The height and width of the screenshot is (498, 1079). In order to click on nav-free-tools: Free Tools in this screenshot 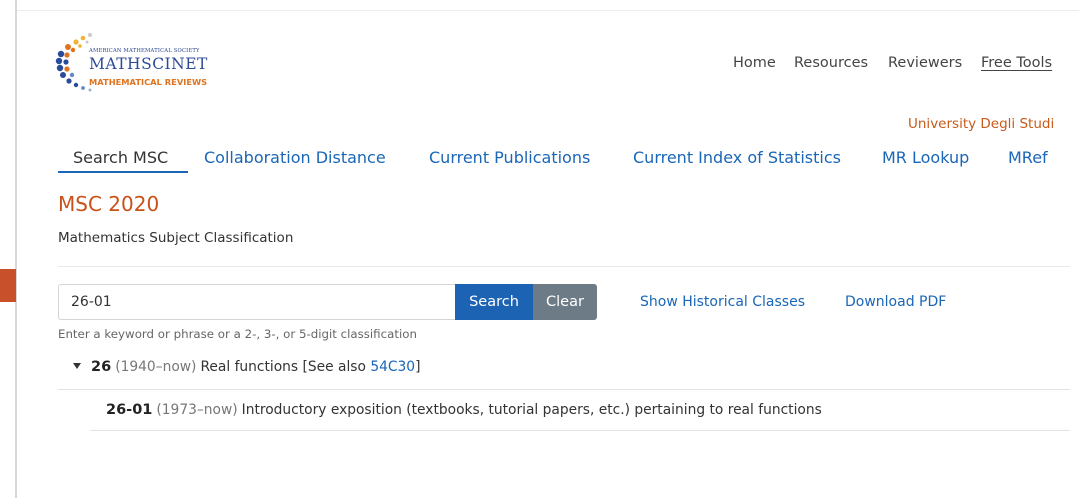, I will do `click(1016, 63)`.